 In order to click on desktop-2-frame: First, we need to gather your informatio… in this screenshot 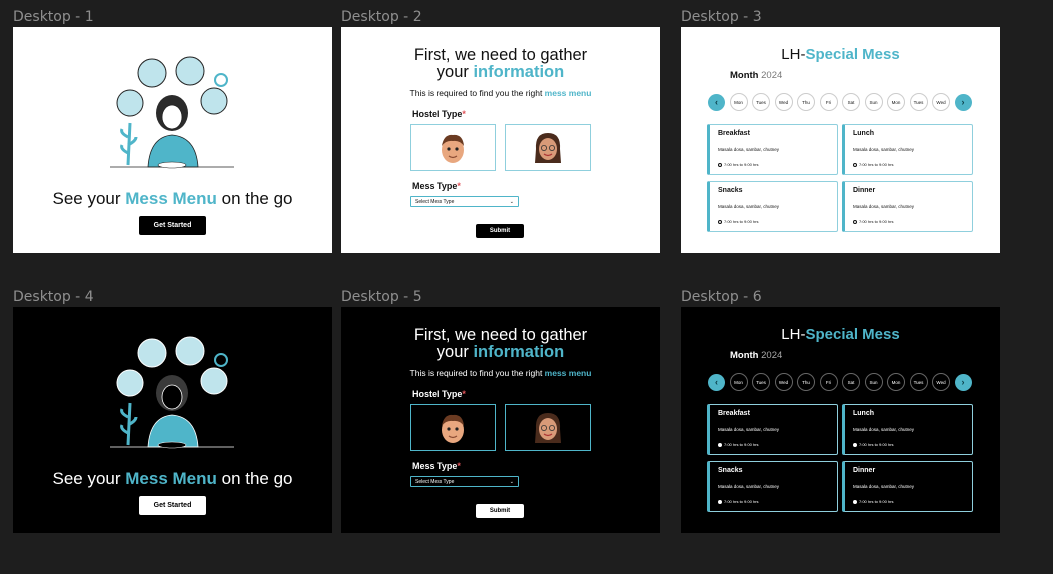, I will do `click(500, 140)`.